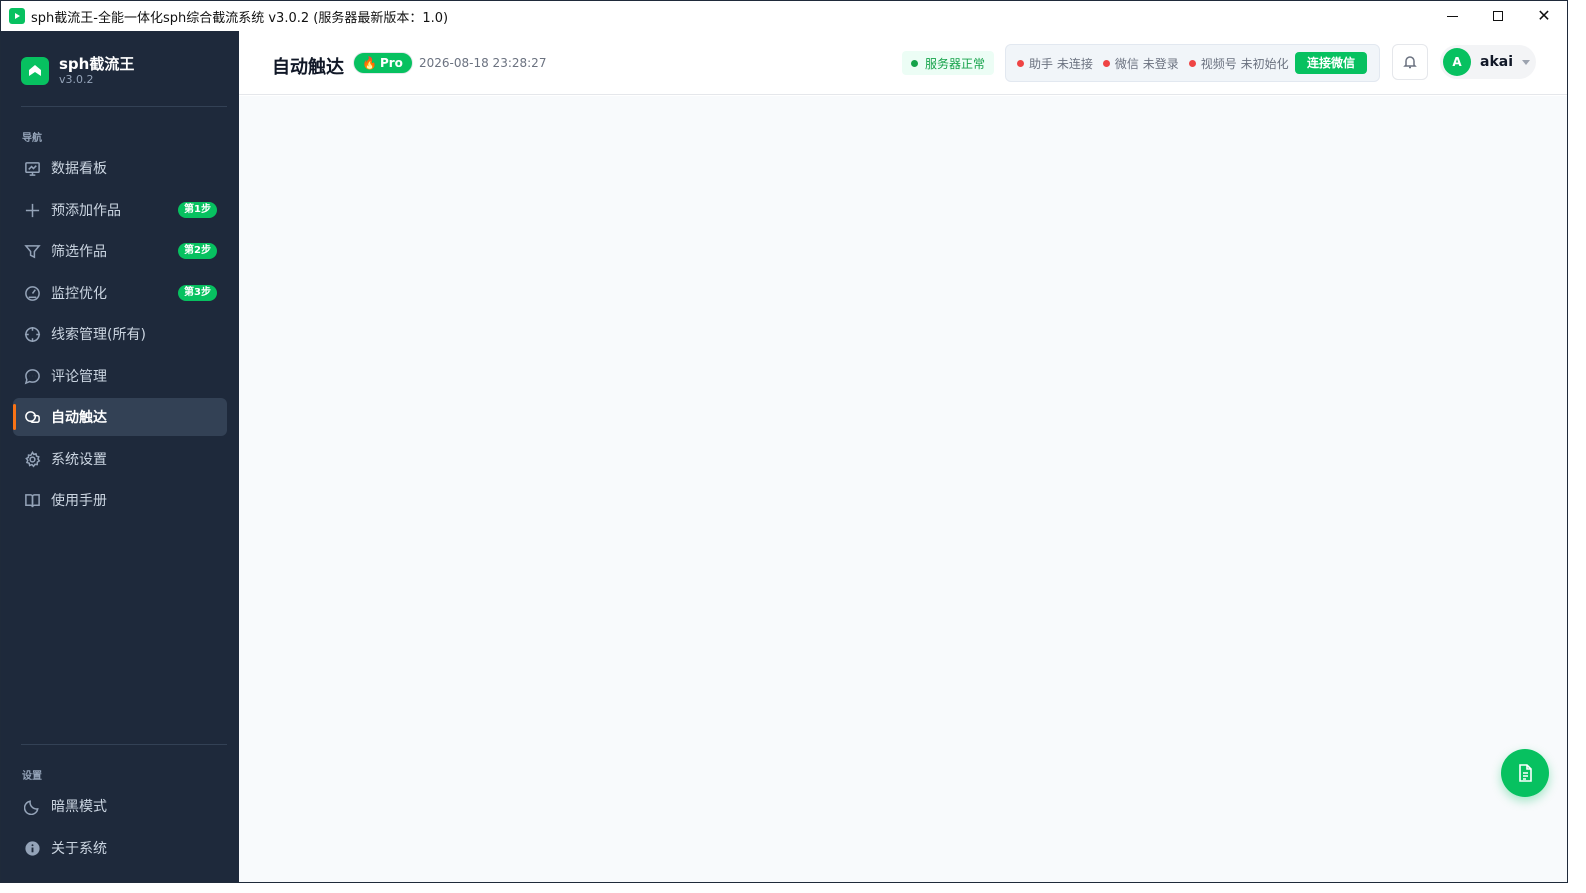 This screenshot has height=893, width=1586. Describe the element at coordinates (120, 806) in the screenshot. I see `sidebar-item-dark-mode: 暗黑模式` at that location.